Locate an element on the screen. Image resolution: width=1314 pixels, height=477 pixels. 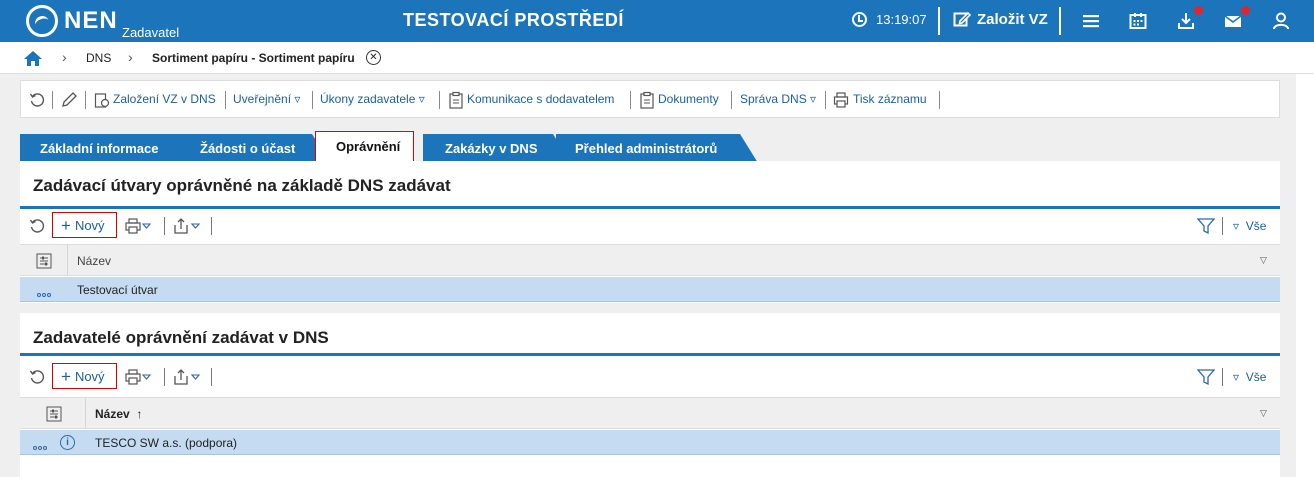
download-button is located at coordinates (1189, 18).